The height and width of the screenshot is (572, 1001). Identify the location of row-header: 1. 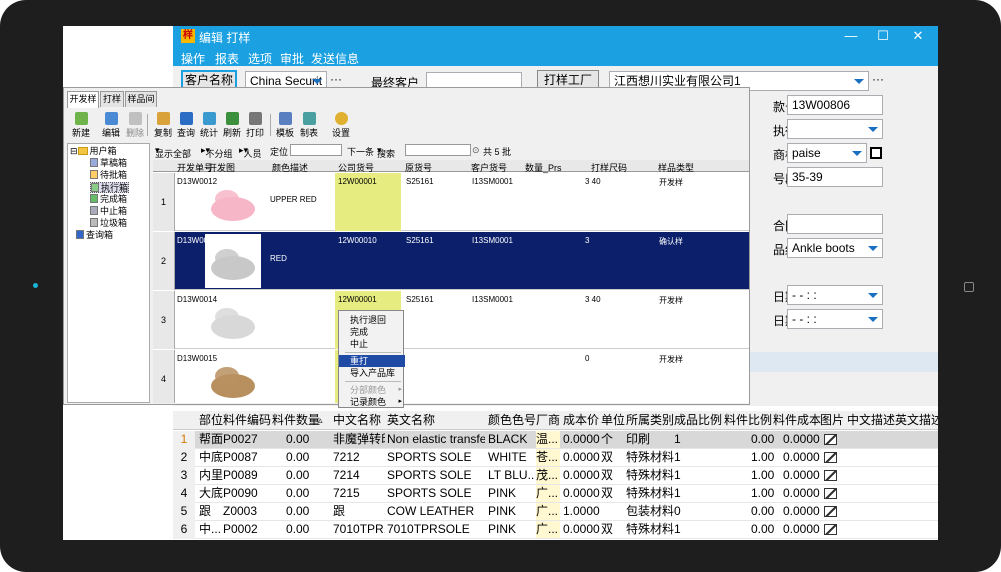
(164, 202).